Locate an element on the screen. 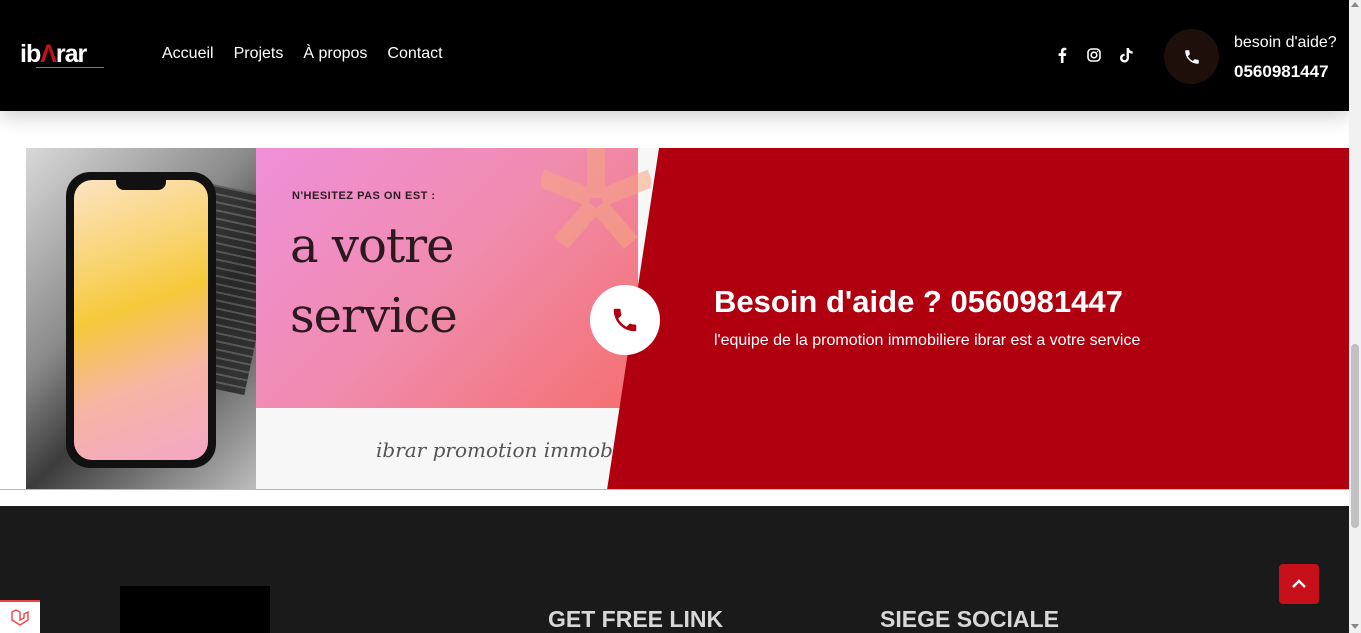 The image size is (1361, 633). help-label: besoin d'aide? is located at coordinates (1285, 42).